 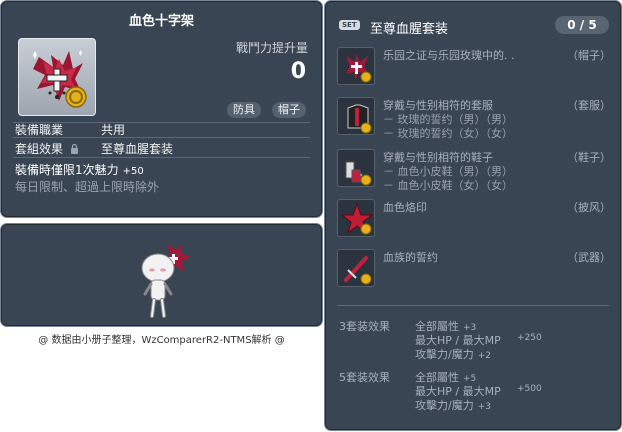 What do you see at coordinates (349, 25) in the screenshot?
I see `set-badge: SET` at bounding box center [349, 25].